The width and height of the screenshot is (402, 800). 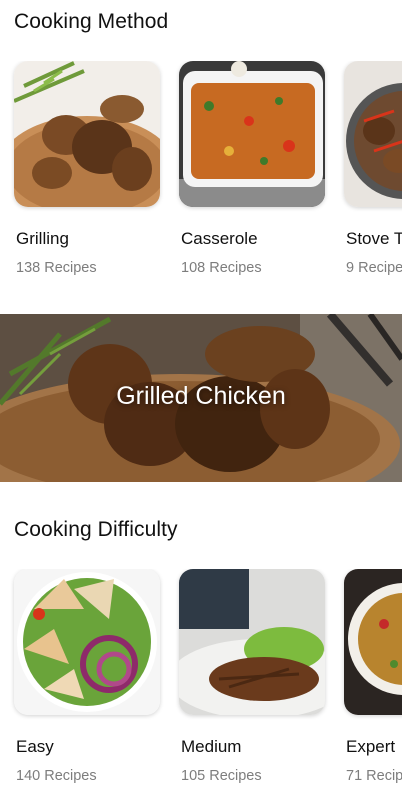 I want to click on recipe-card-grilling: Grilling 138 Recipes, so click(x=87, y=168).